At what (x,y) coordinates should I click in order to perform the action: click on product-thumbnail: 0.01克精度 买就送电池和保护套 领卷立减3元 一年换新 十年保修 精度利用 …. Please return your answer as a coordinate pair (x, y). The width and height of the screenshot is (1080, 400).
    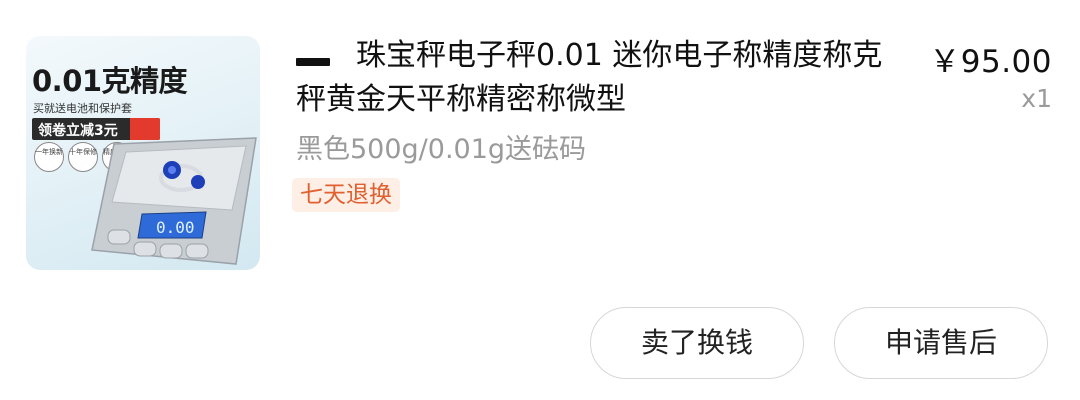
    Looking at the image, I should click on (143, 153).